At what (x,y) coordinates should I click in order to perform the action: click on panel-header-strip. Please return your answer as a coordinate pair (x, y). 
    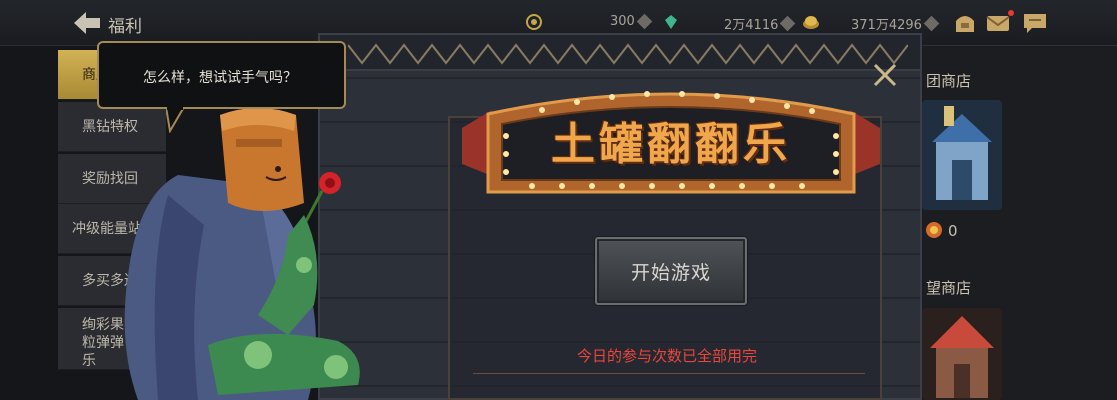
    Looking at the image, I should click on (620, 53).